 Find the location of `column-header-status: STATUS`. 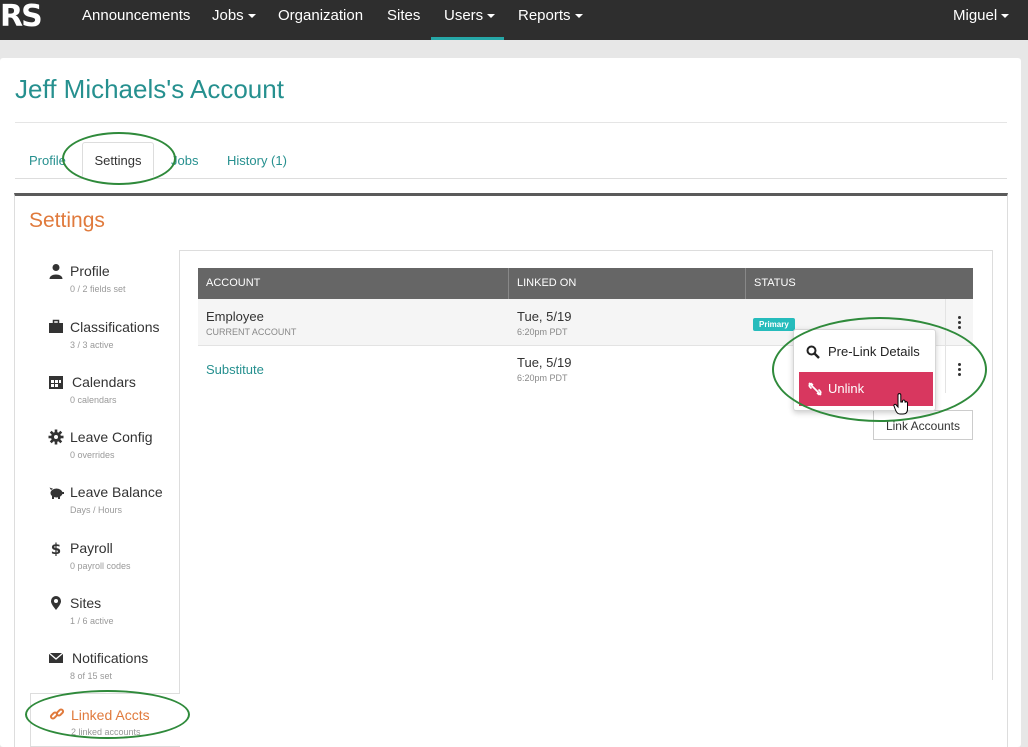

column-header-status: STATUS is located at coordinates (859, 283).